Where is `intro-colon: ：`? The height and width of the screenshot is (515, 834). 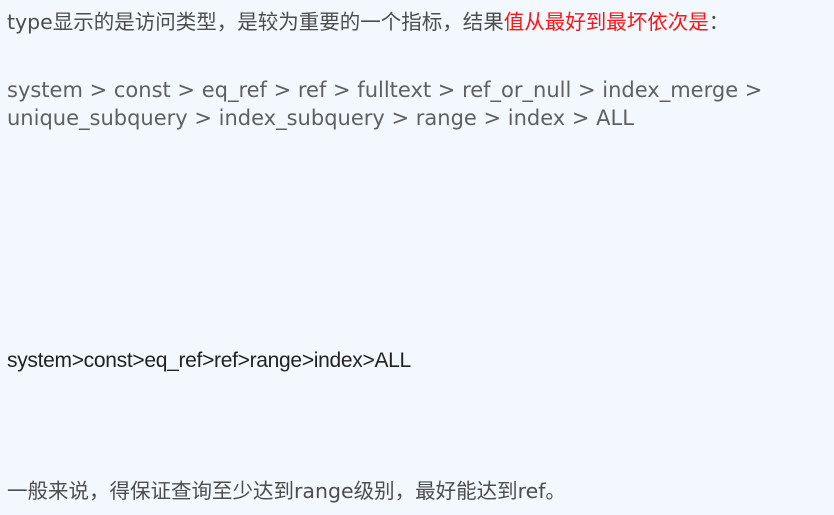
intro-colon: ： is located at coordinates (719, 22).